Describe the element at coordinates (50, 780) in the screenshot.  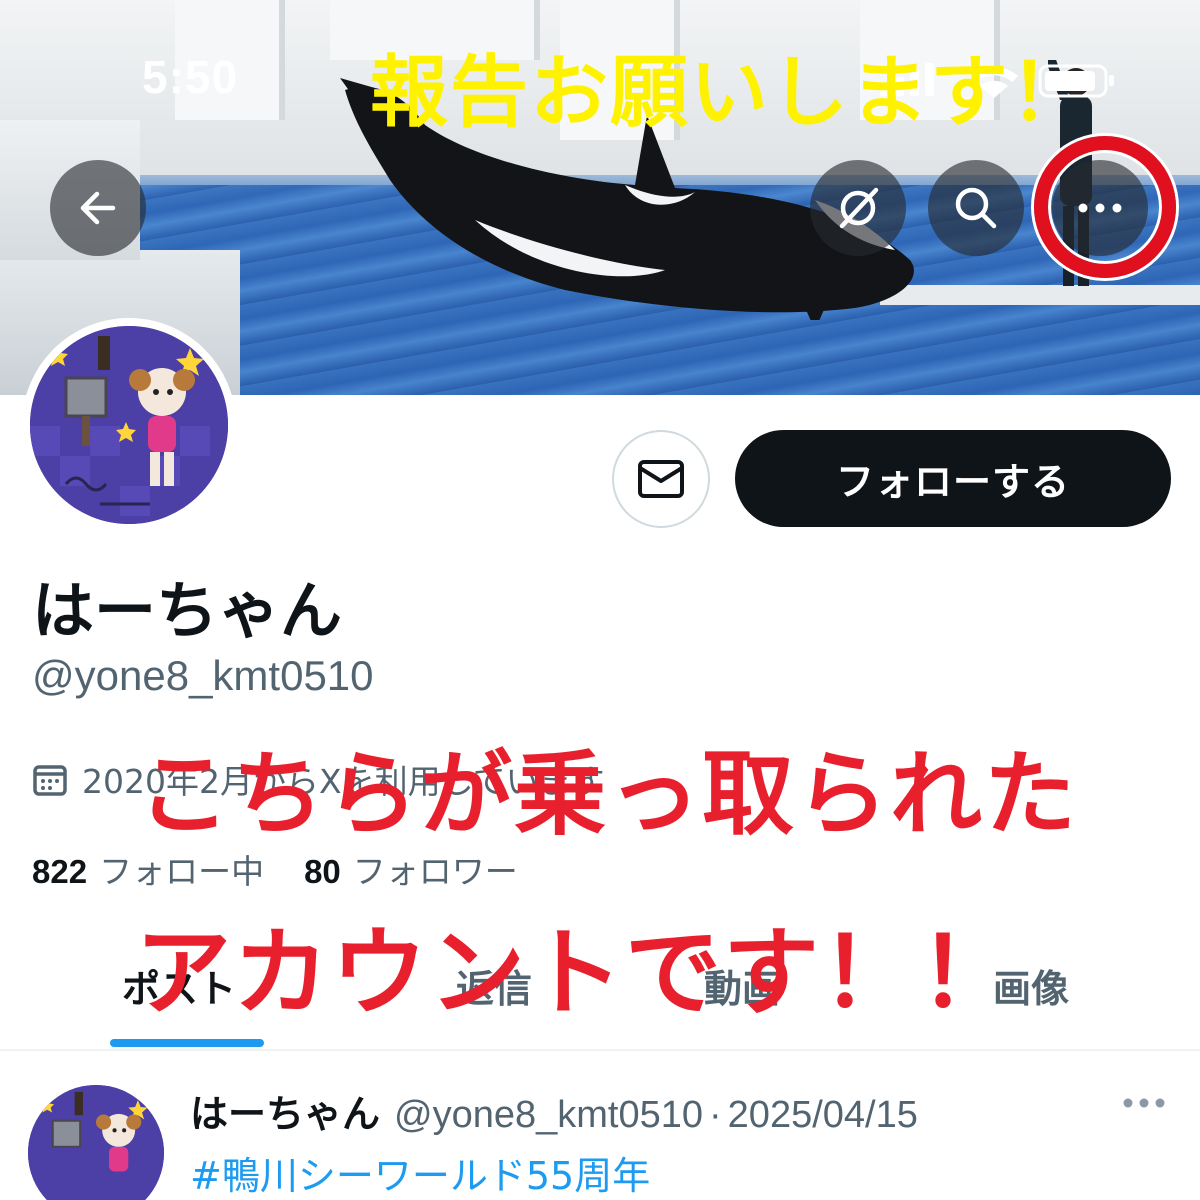
I see `calendar-icon` at that location.